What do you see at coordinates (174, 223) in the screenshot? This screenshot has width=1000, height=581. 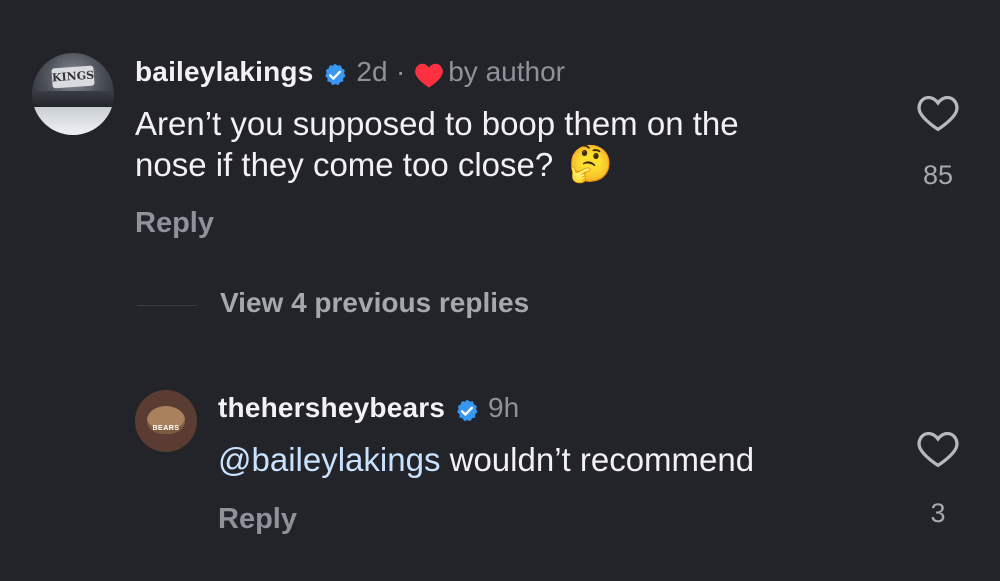 I see `comment-reply-button: Reply` at bounding box center [174, 223].